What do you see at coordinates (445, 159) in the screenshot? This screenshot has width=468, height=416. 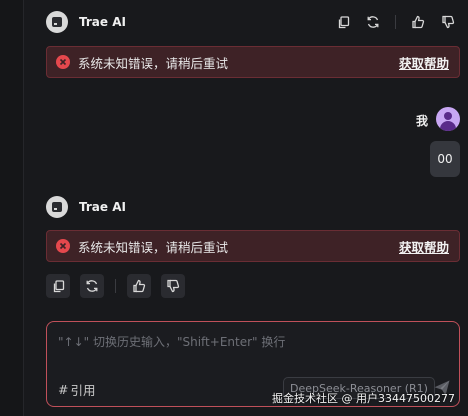 I see `user-message-bubble: 00` at bounding box center [445, 159].